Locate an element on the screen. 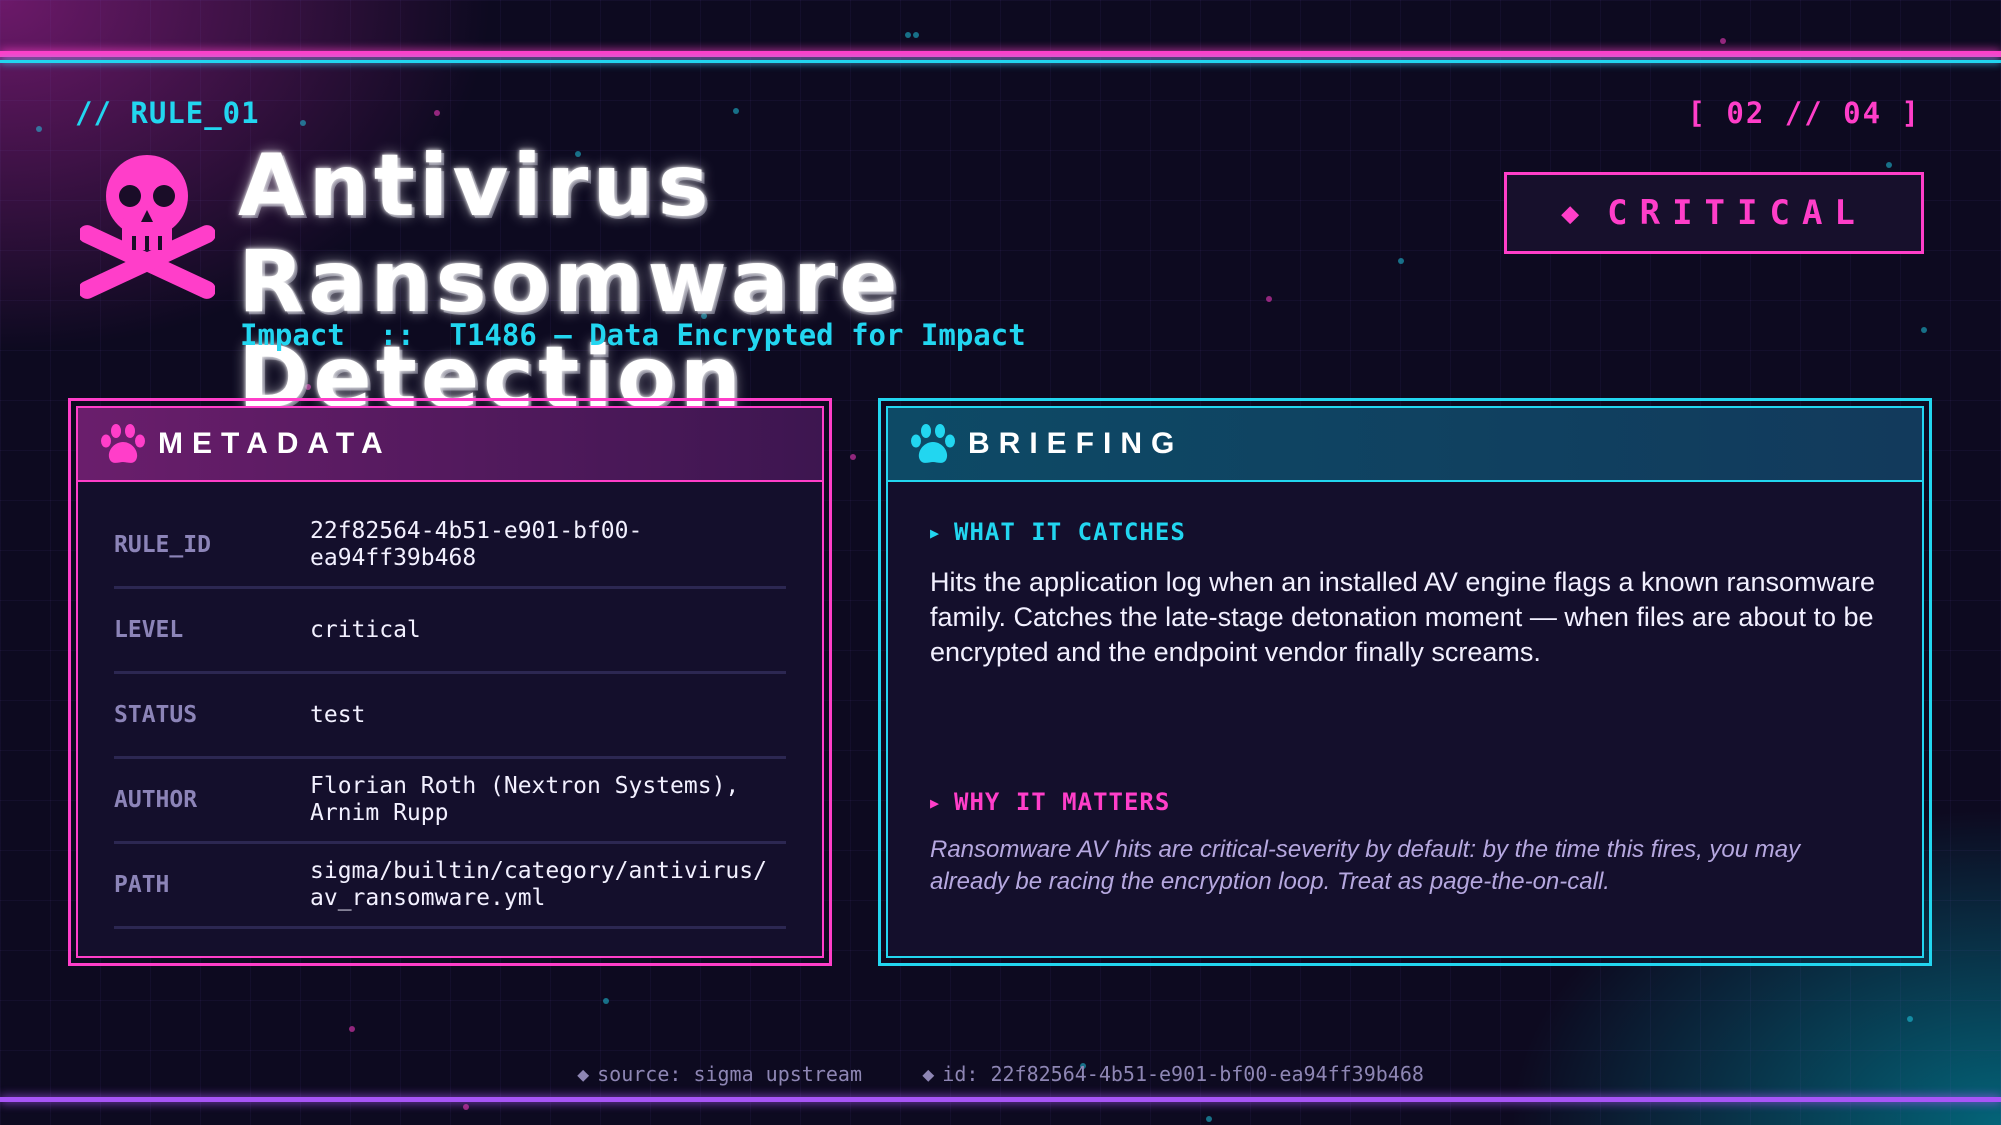 This screenshot has height=1125, width=2001. metadata-row-status: STATUS test is located at coordinates (450, 716).